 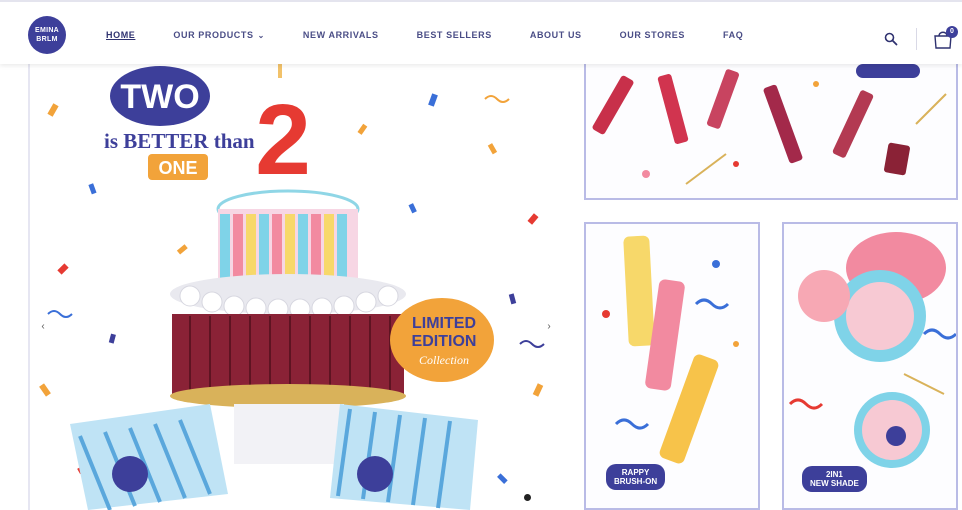 I want to click on brand-logo: EMINA BRLM, so click(x=47, y=35).